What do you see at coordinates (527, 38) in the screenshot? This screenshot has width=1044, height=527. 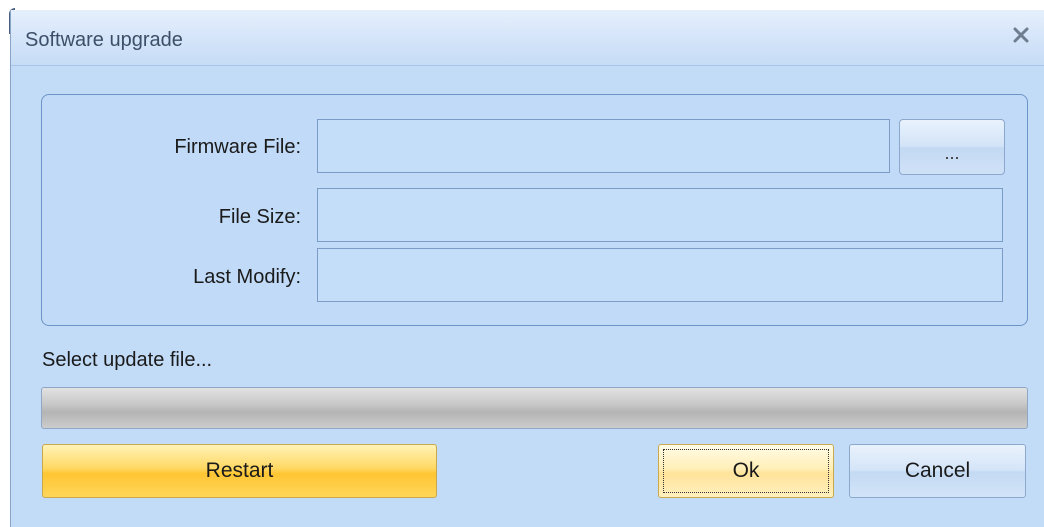 I see `title-bar: Software upgrade` at bounding box center [527, 38].